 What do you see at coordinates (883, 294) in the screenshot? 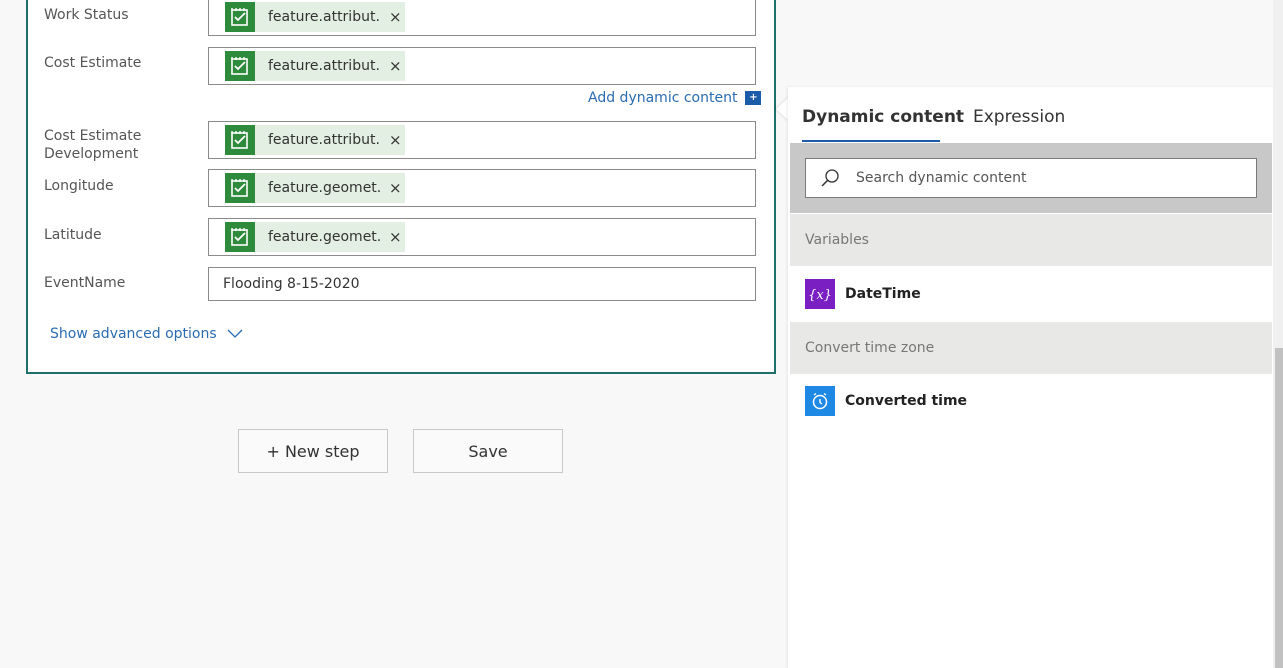
I see `item-label: DateTime` at bounding box center [883, 294].